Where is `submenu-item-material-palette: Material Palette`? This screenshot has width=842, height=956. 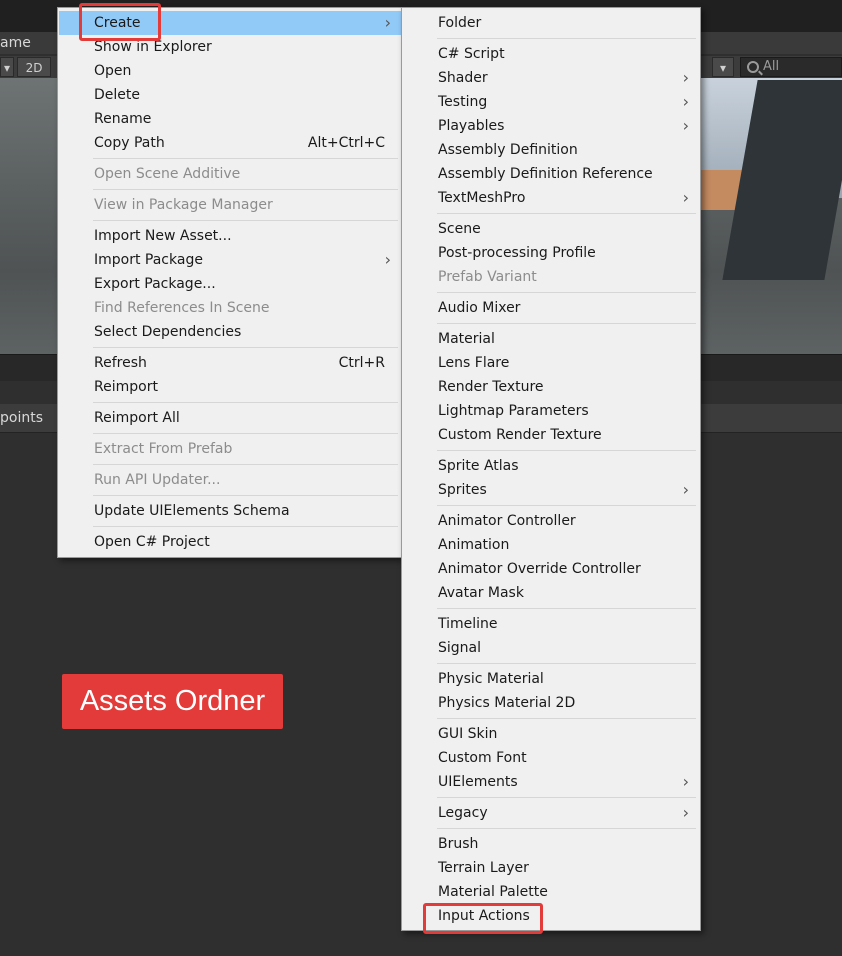 submenu-item-material-palette: Material Palette is located at coordinates (551, 892).